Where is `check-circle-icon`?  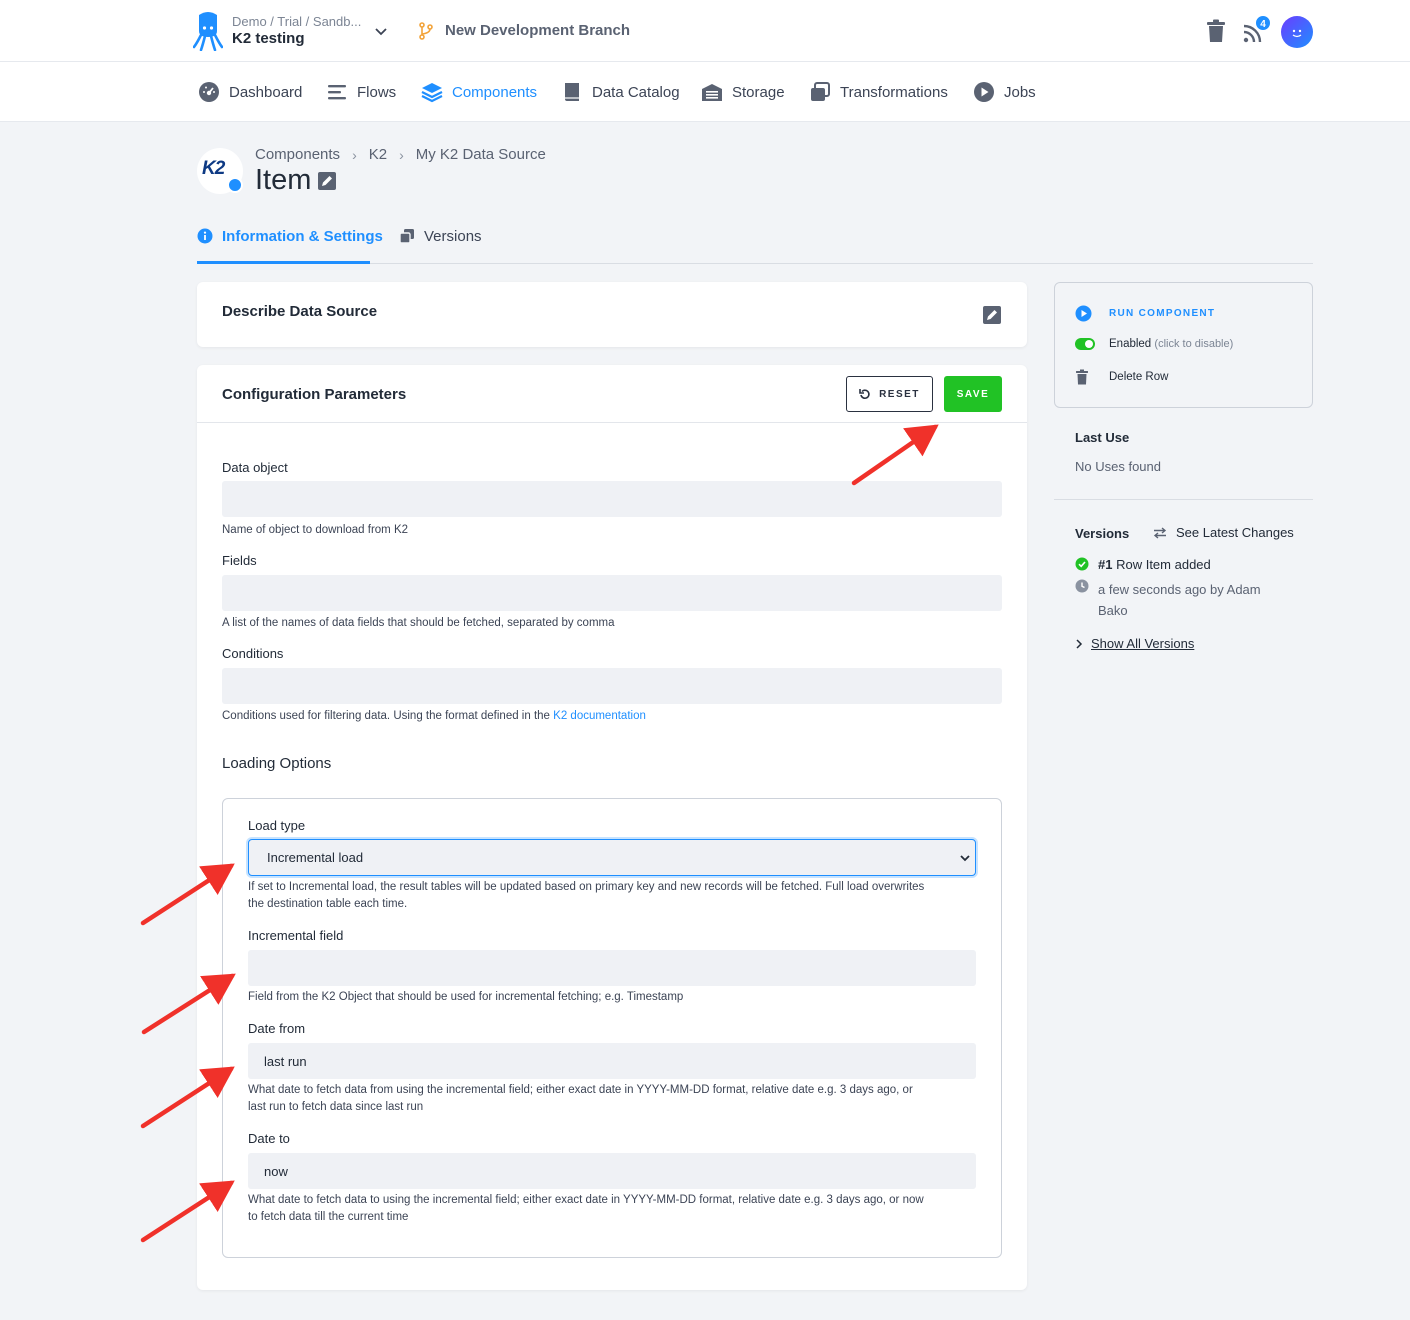 check-circle-icon is located at coordinates (1082, 564).